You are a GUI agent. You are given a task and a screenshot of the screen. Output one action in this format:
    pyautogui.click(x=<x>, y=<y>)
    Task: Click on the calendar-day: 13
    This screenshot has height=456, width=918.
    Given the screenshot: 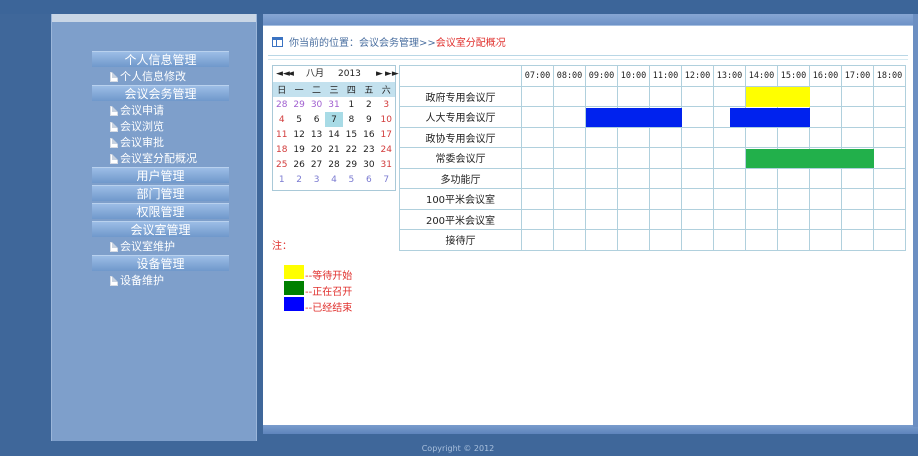 What is the action you would take?
    pyautogui.click(x=316, y=134)
    